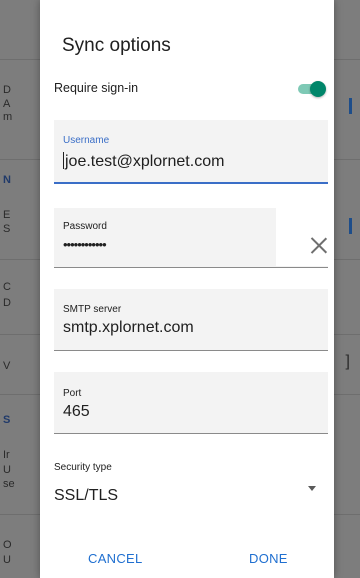  What do you see at coordinates (86, 140) in the screenshot?
I see `username-label: Username` at bounding box center [86, 140].